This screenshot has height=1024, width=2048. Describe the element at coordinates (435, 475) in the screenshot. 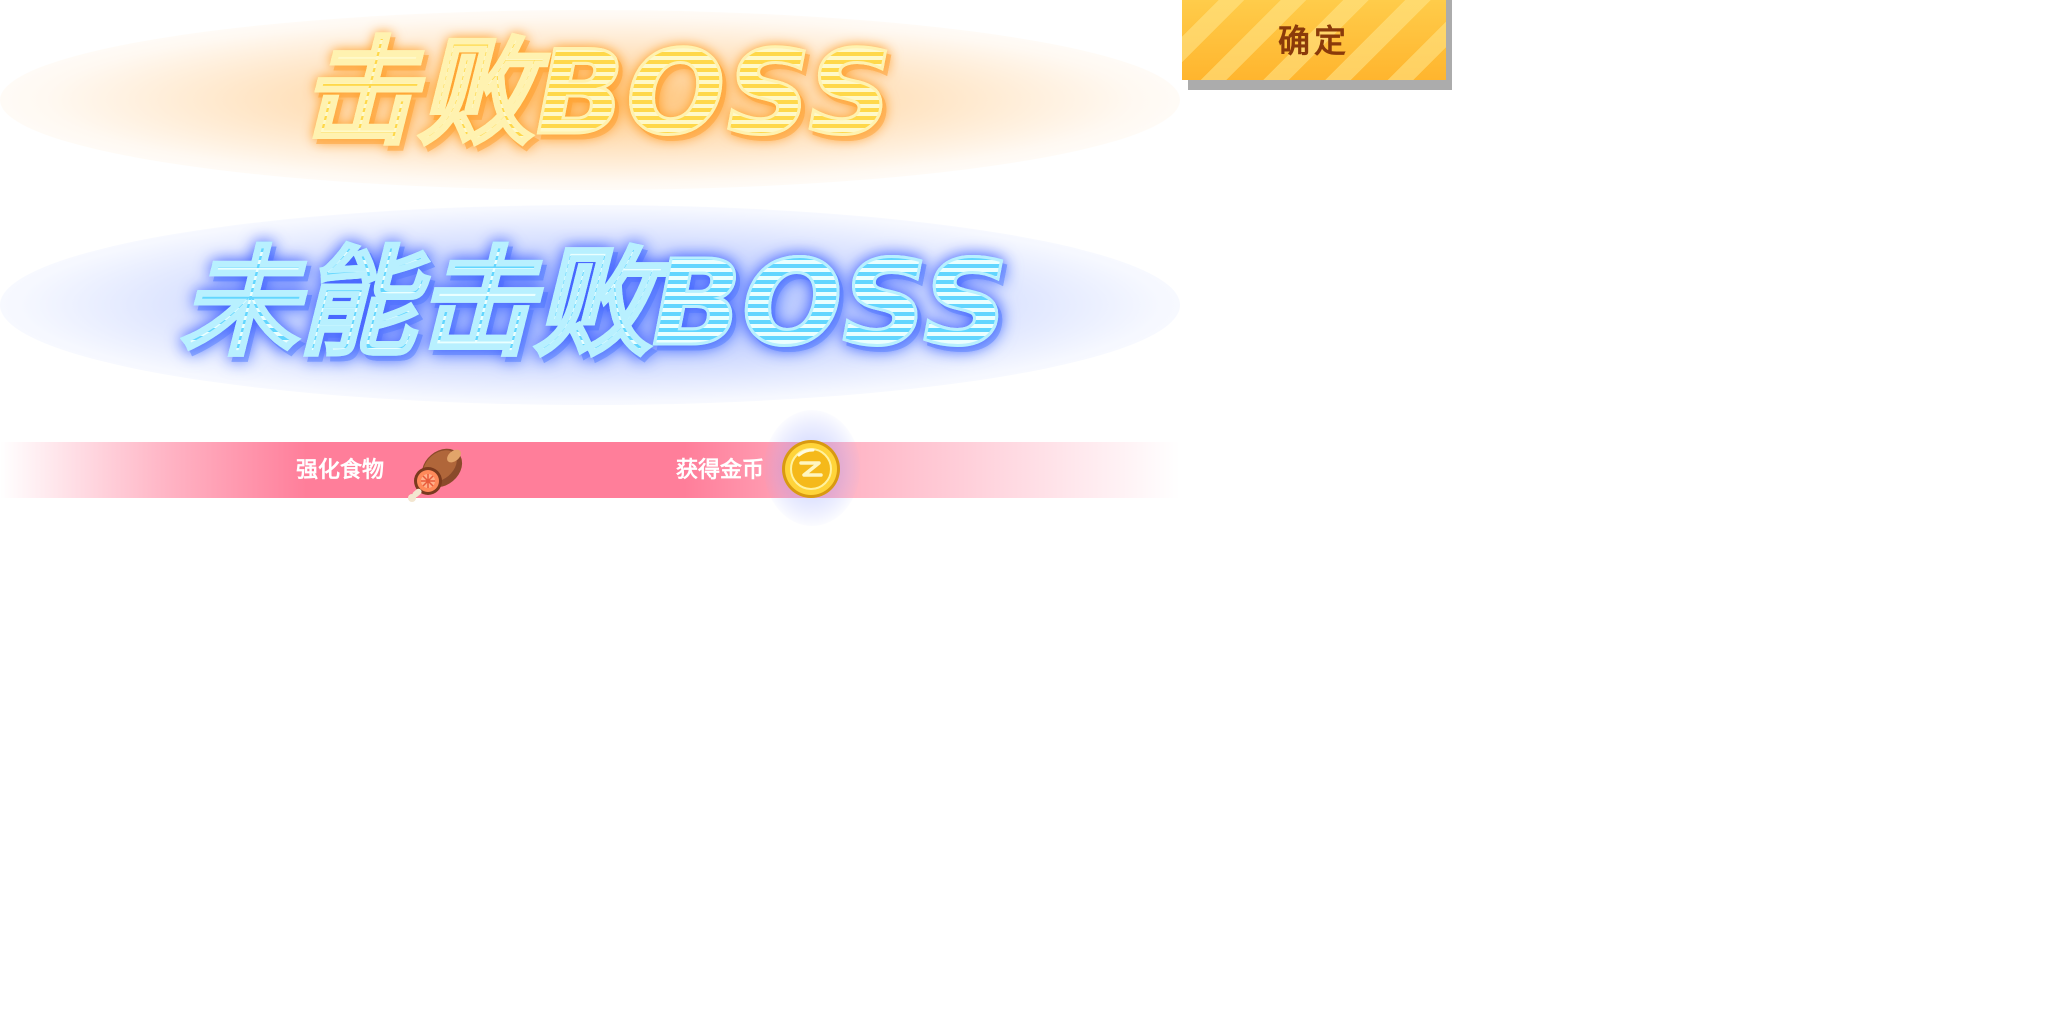

I see `meat-icon` at that location.